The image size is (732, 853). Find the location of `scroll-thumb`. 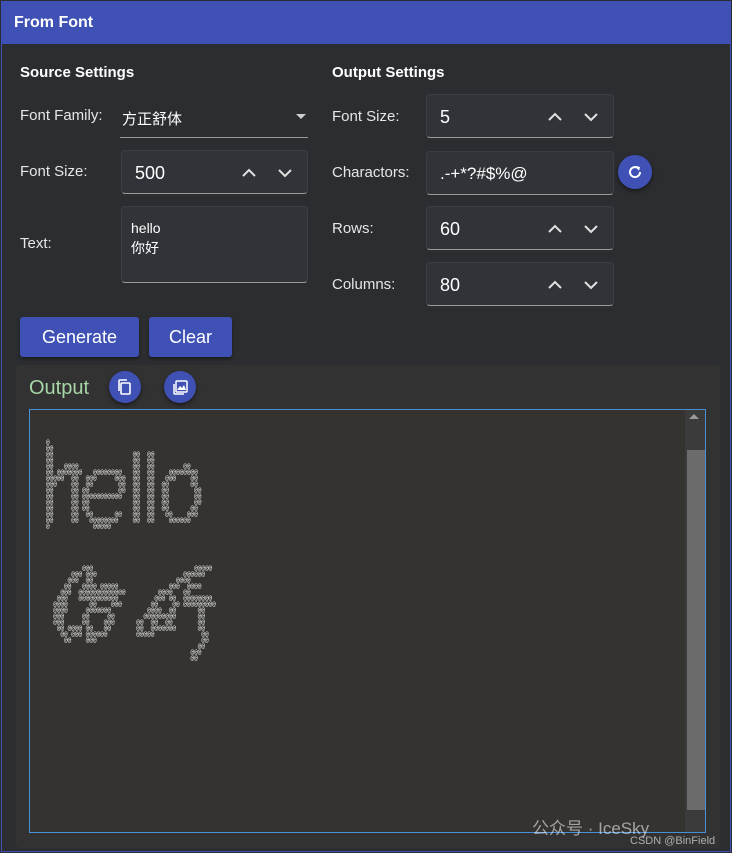

scroll-thumb is located at coordinates (696, 630).